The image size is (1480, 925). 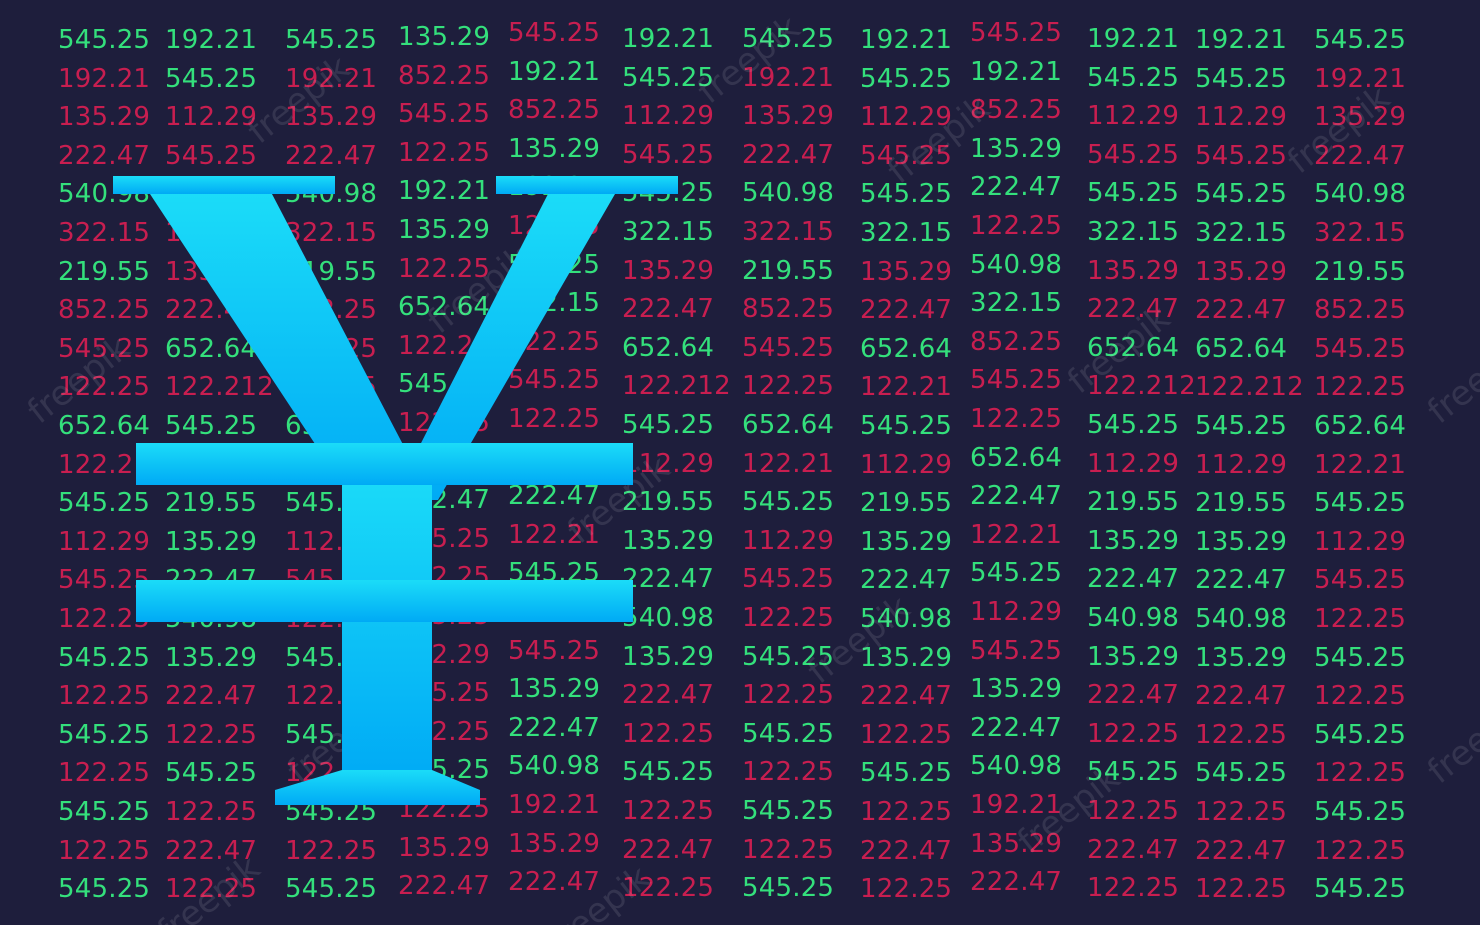 What do you see at coordinates (384, 464) in the screenshot?
I see `yen-upper-crossbar` at bounding box center [384, 464].